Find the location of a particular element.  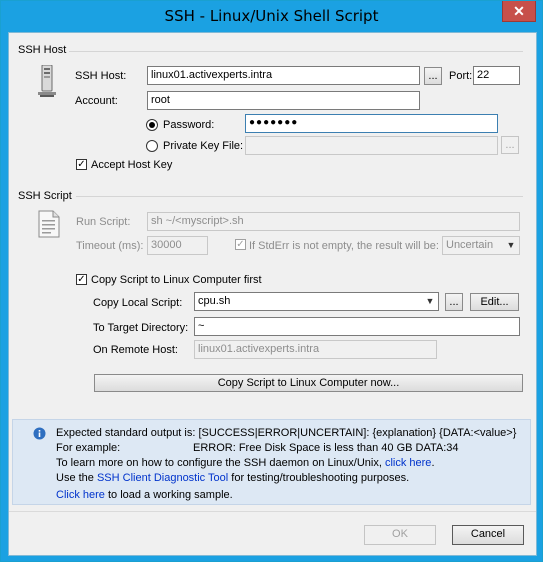

title-bar: SSH - Linux/Unix Shell Script ✕ is located at coordinates (271, 16).